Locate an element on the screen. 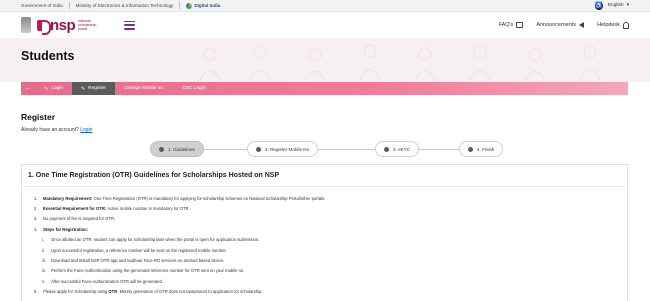  stepper-line is located at coordinates (331, 149).